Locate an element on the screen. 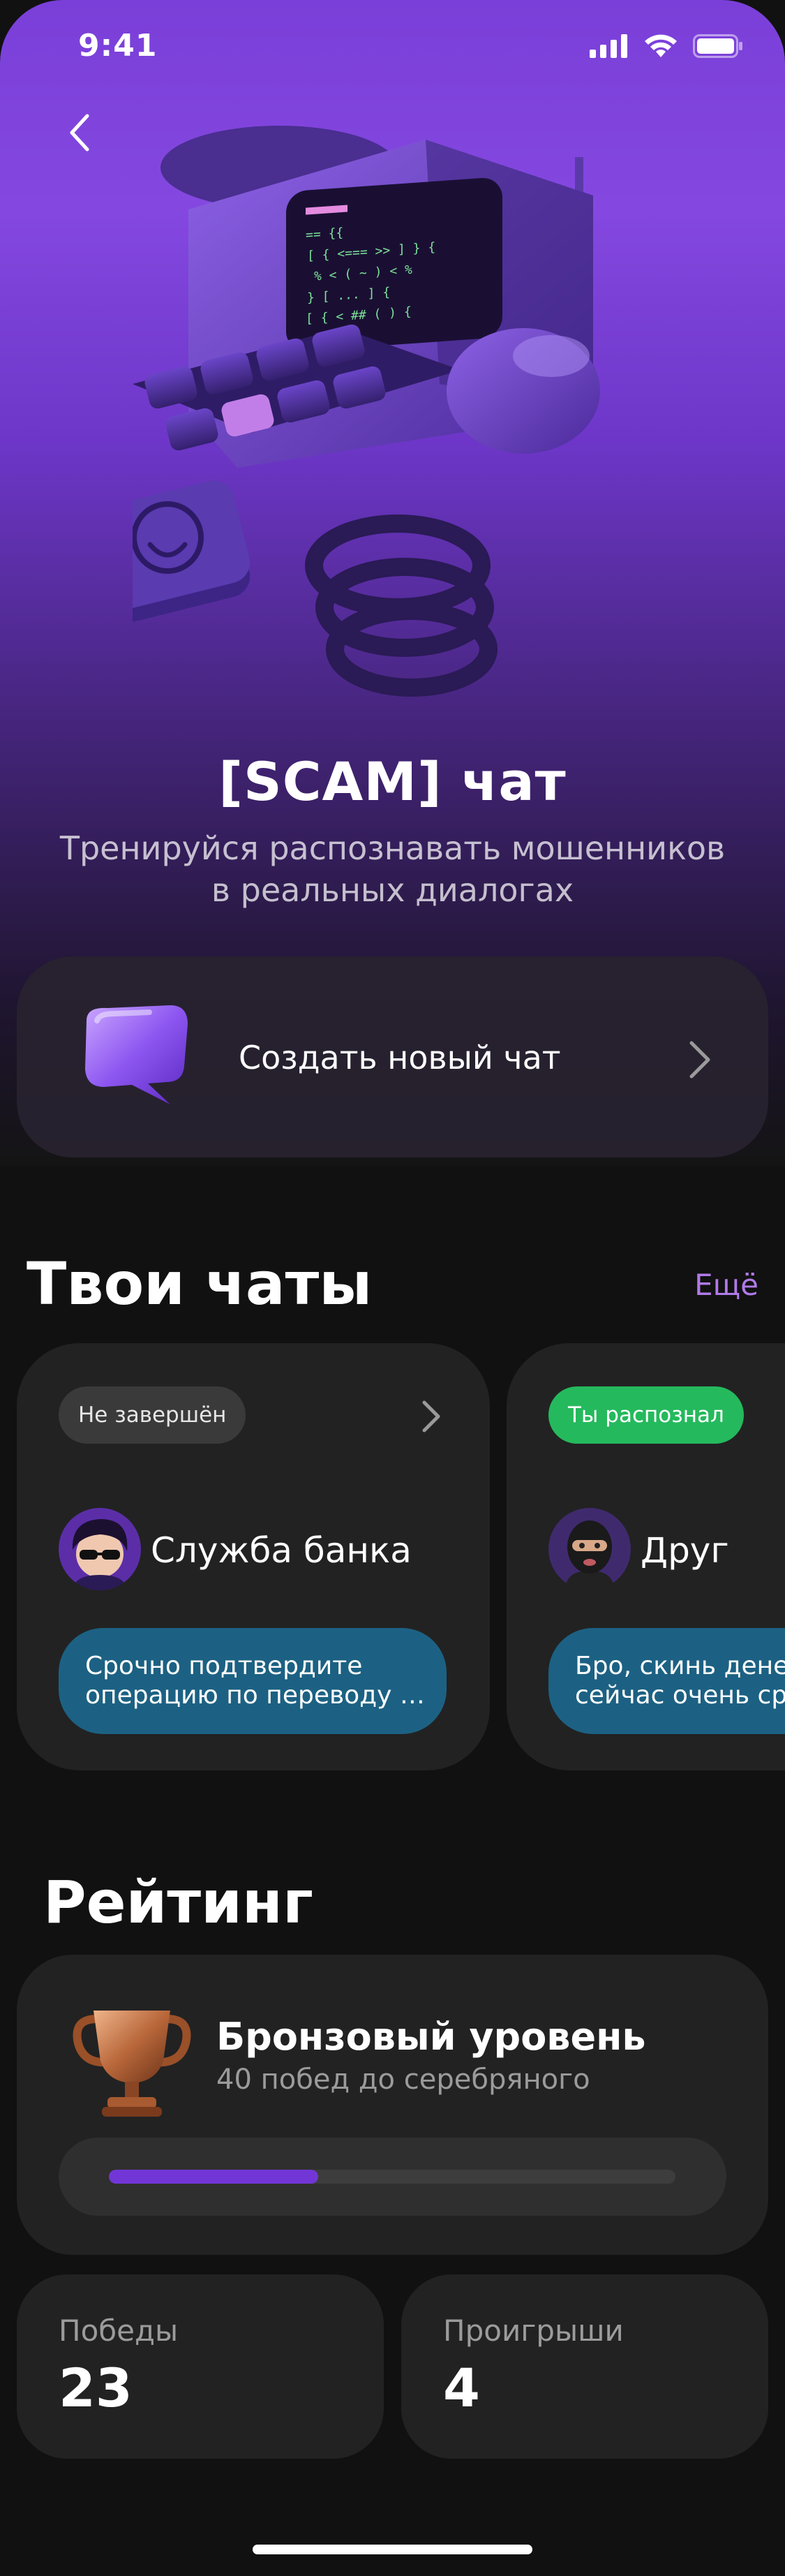 The height and width of the screenshot is (2576, 785). wins-label: Победы is located at coordinates (119, 2331).